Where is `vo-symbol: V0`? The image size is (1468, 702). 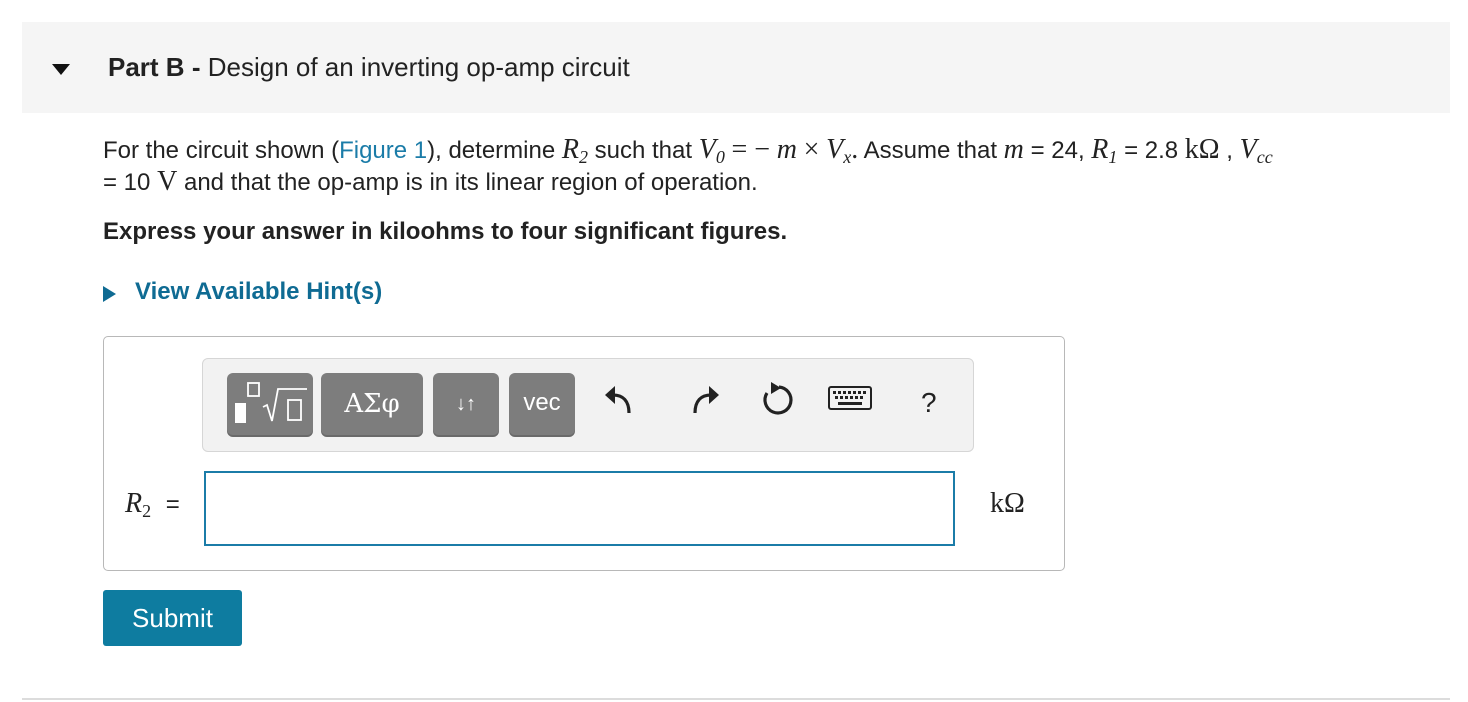
vo-symbol: V0 is located at coordinates (711, 150).